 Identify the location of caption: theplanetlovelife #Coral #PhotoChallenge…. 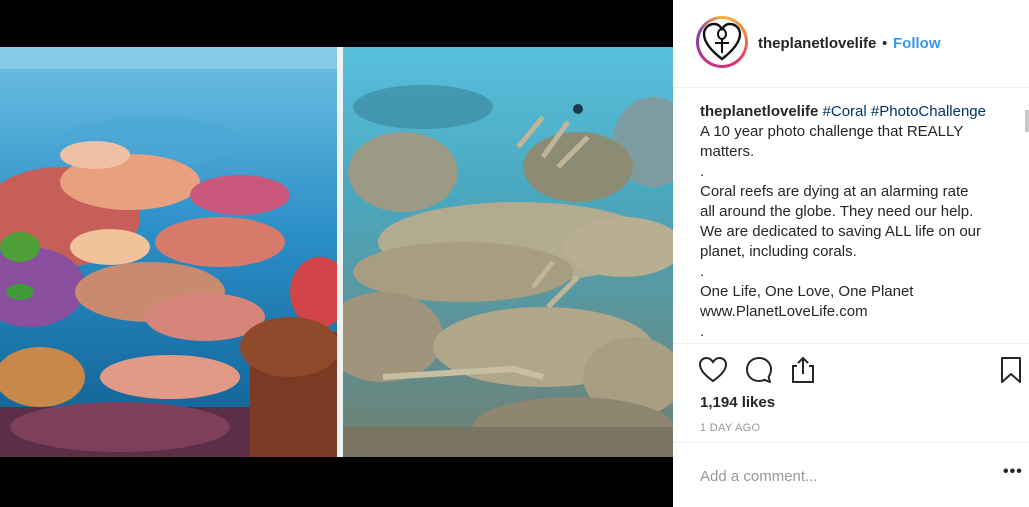
(859, 222).